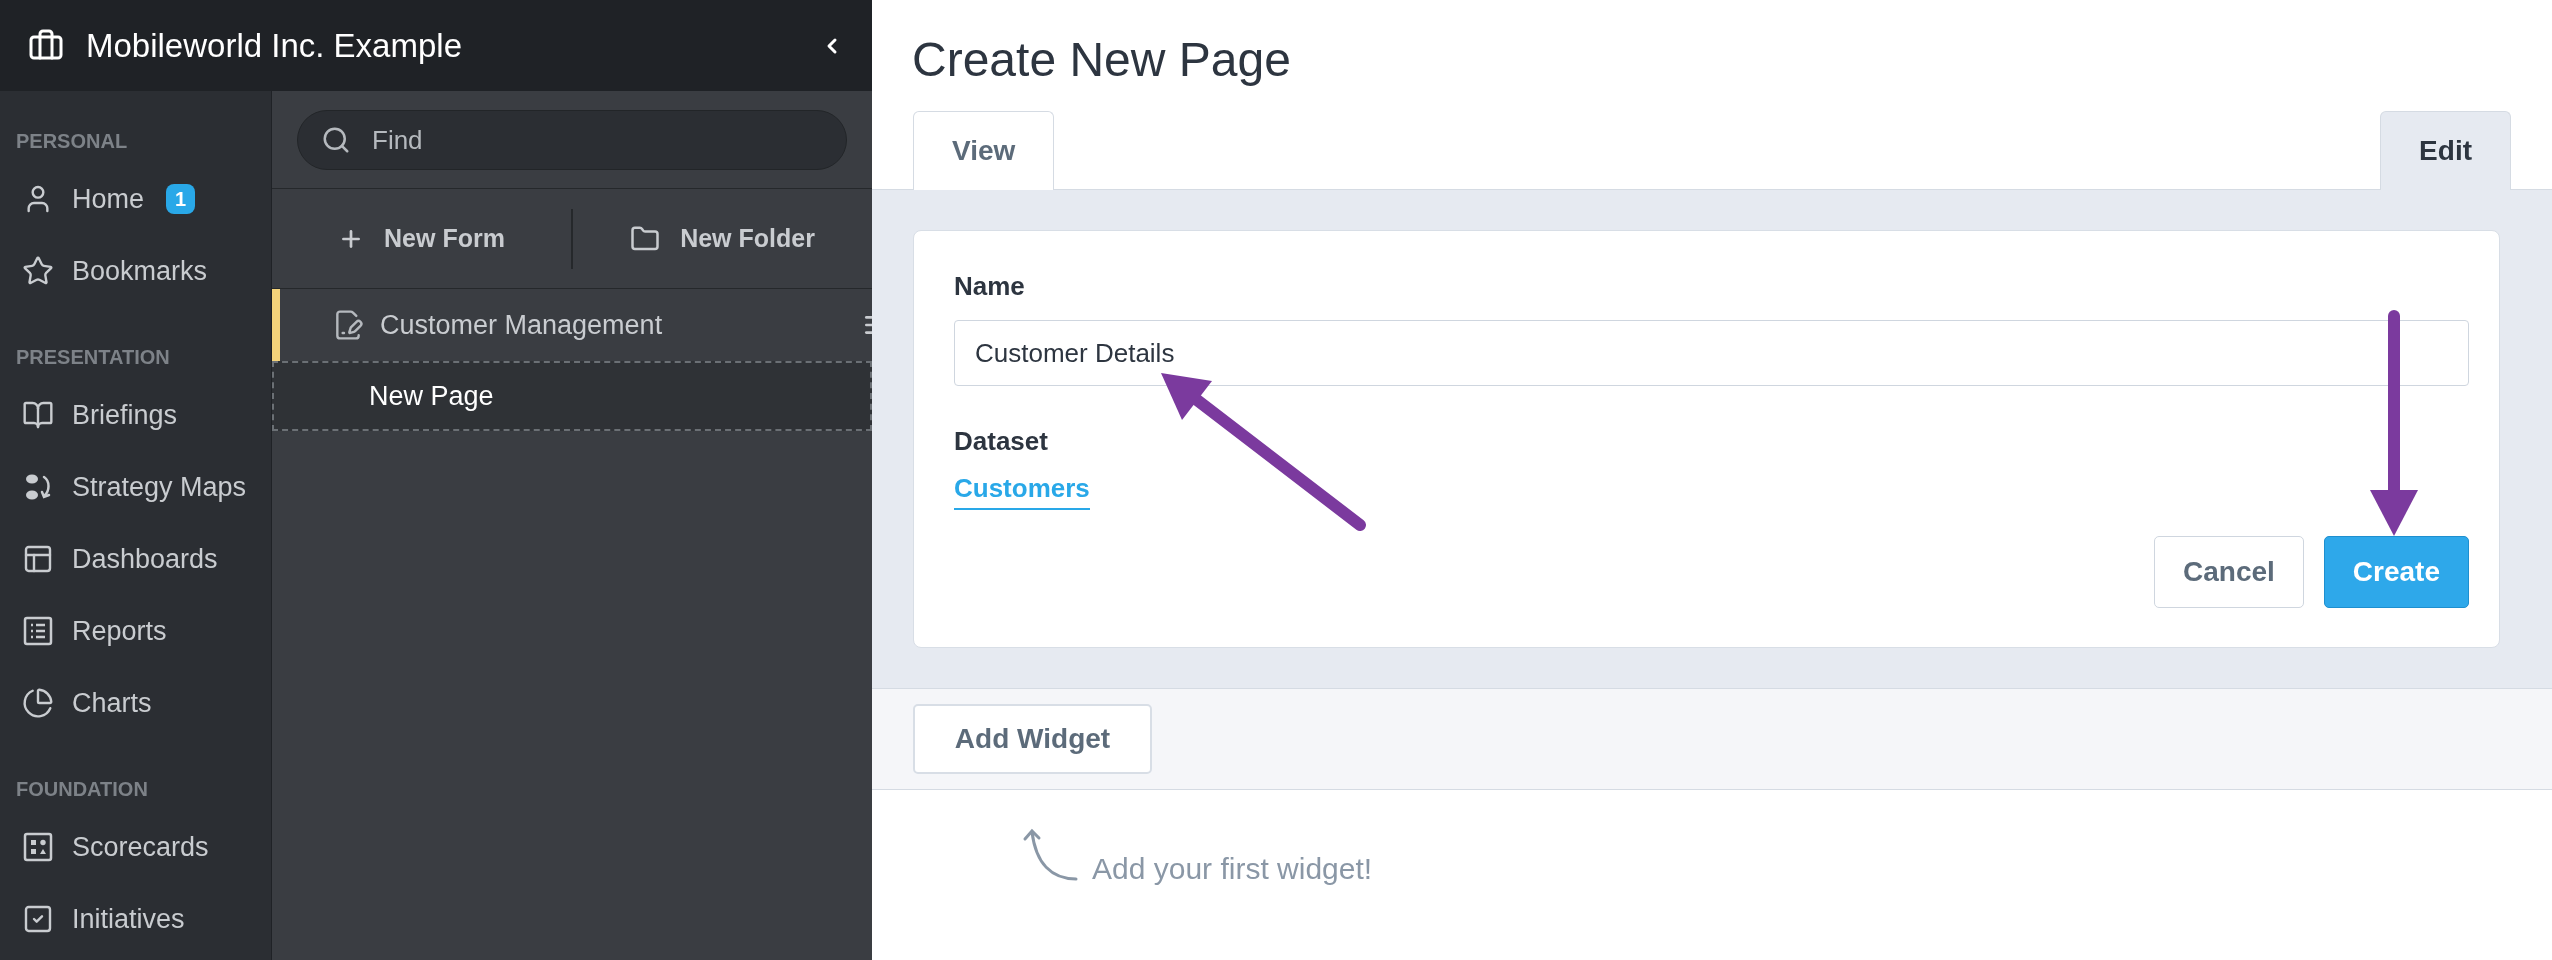 Image resolution: width=2552 pixels, height=960 pixels. What do you see at coordinates (135, 631) in the screenshot?
I see `nav-item: Reports` at bounding box center [135, 631].